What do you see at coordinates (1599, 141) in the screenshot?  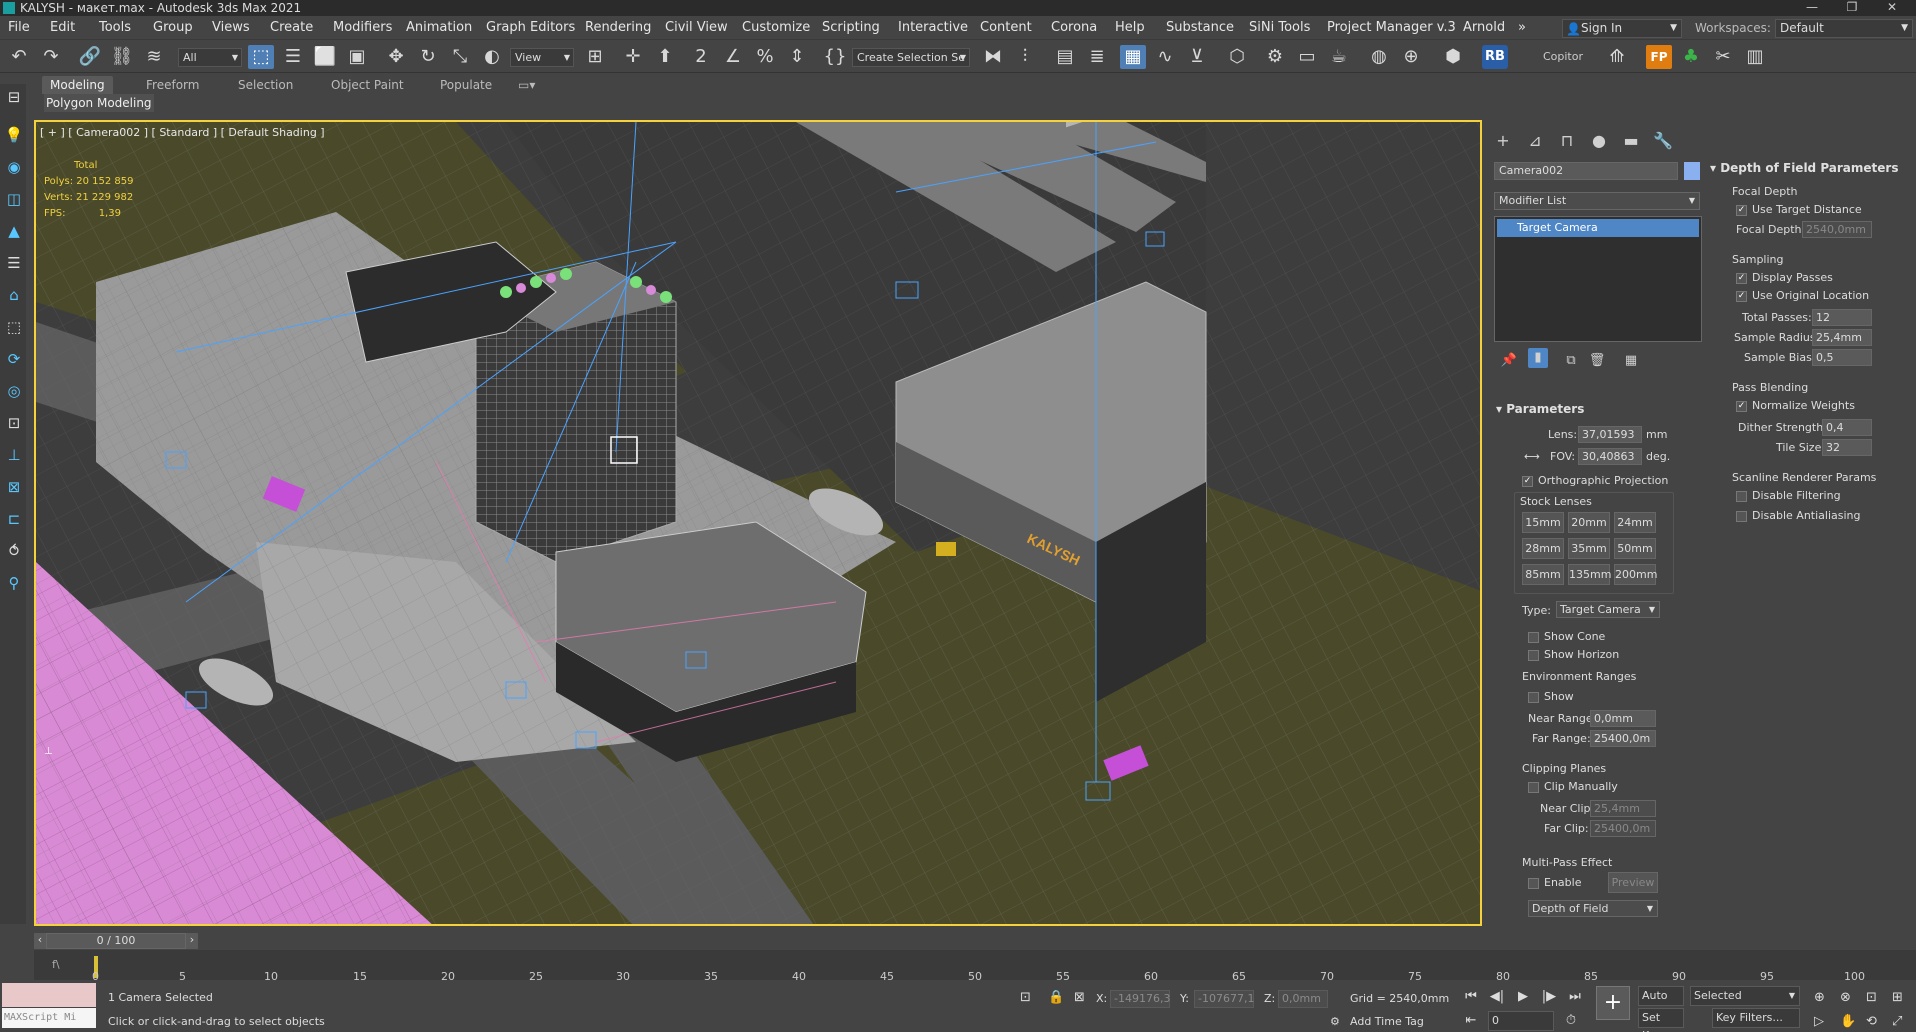 I see `motion-tab-icon: ●` at bounding box center [1599, 141].